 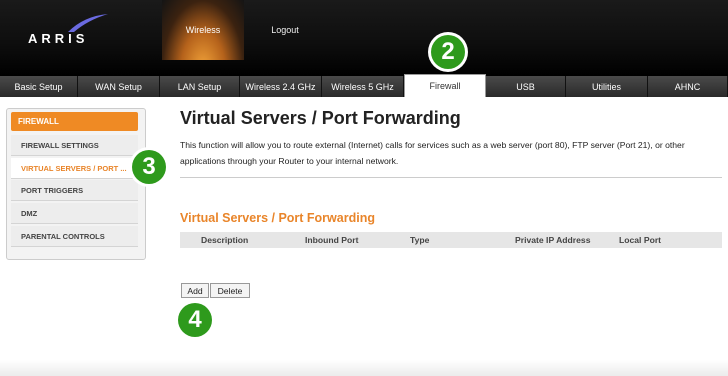 What do you see at coordinates (74, 145) in the screenshot?
I see `sidebar-item-firewall-settings: FIREWALL SETTINGS` at bounding box center [74, 145].